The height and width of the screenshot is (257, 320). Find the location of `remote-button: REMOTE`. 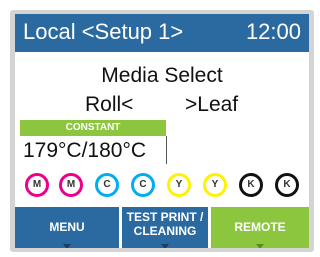

remote-button: REMOTE is located at coordinates (260, 227).